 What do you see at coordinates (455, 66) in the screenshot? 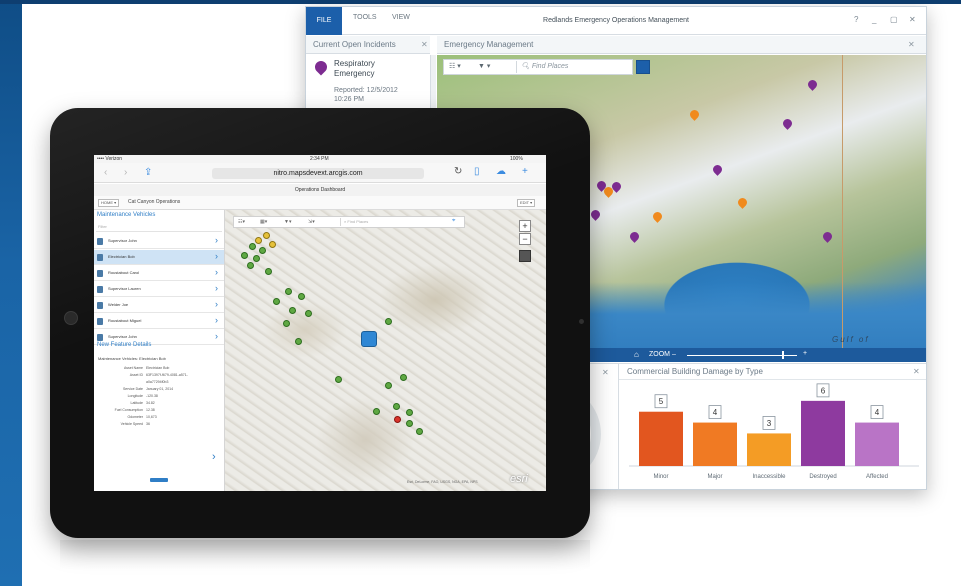
I see `layers-icon: ☷ ▾` at bounding box center [455, 66].